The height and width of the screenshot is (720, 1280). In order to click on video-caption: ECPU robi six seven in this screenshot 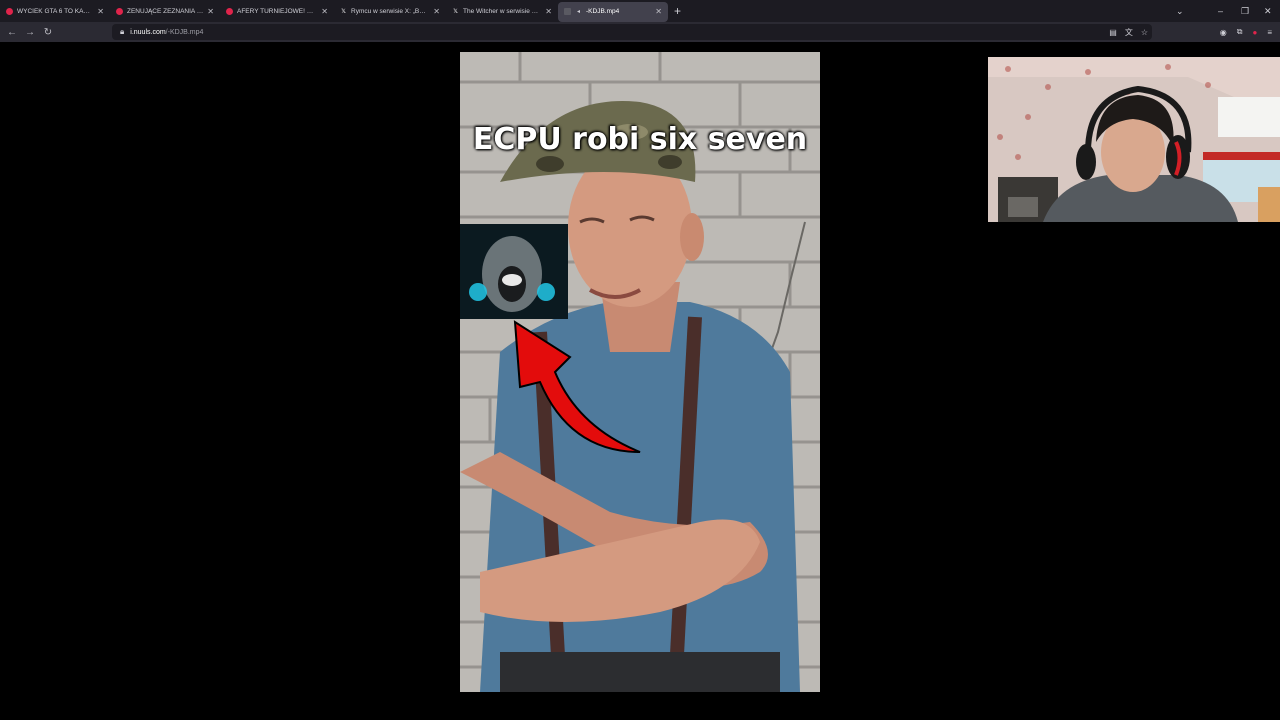, I will do `click(640, 139)`.